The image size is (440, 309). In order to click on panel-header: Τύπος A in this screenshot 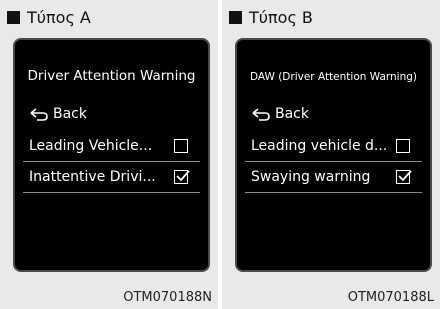, I will do `click(49, 17)`.